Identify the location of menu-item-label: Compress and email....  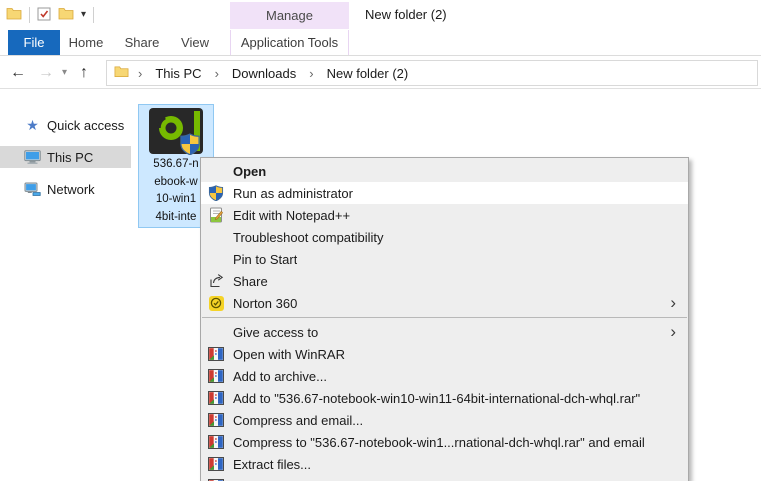
(298, 420).